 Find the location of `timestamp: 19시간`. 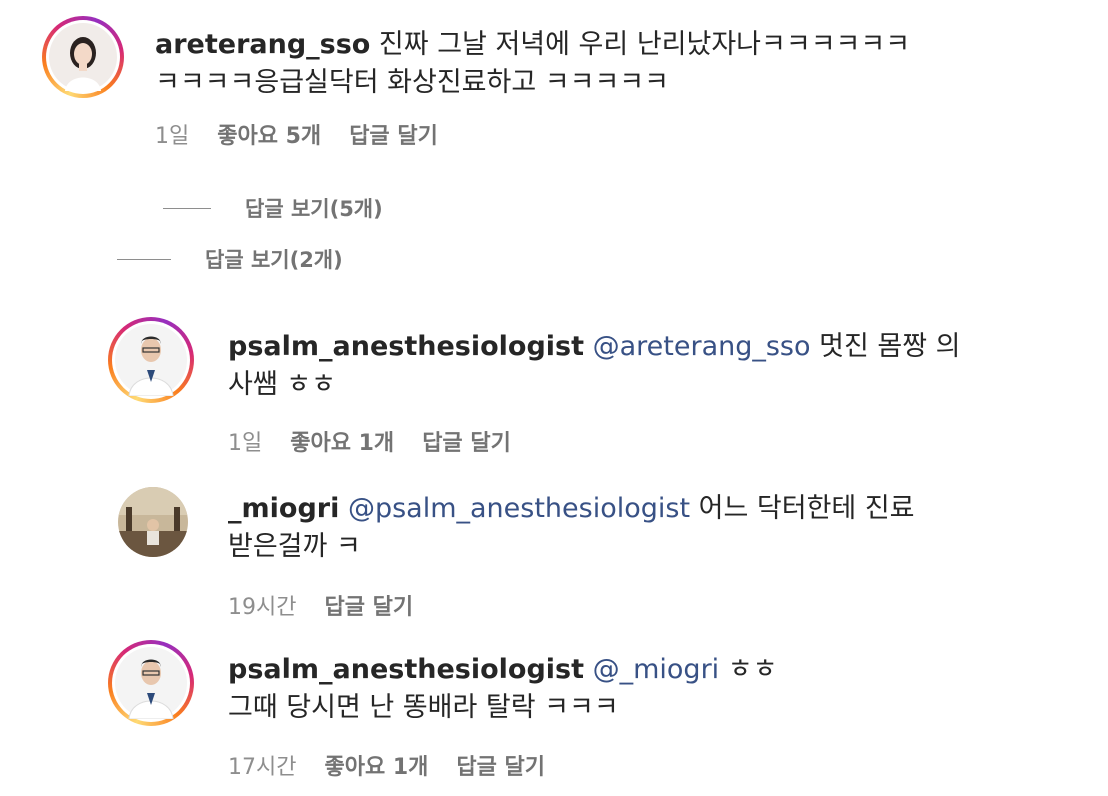

timestamp: 19시간 is located at coordinates (262, 605).